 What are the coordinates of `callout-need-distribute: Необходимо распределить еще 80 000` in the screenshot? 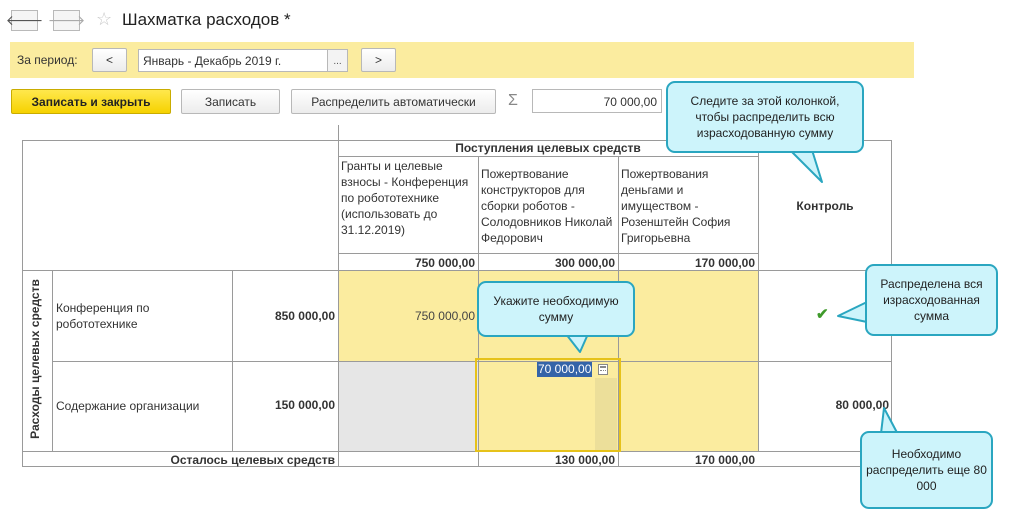 It's located at (926, 470).